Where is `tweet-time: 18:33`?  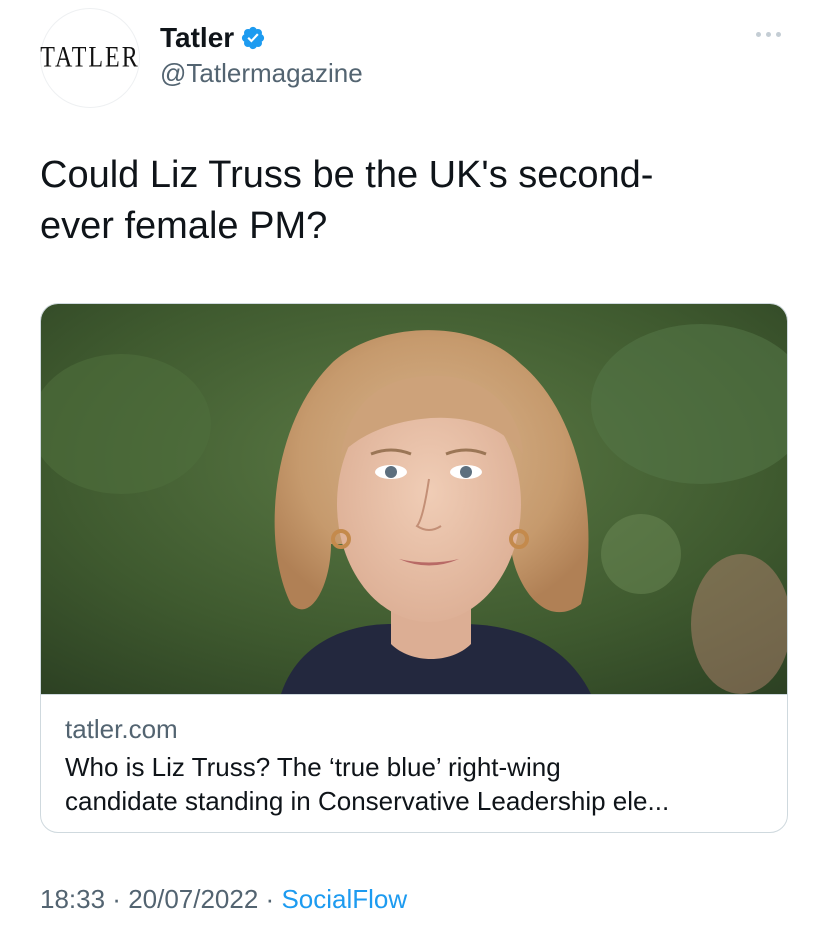 tweet-time: 18:33 is located at coordinates (72, 899).